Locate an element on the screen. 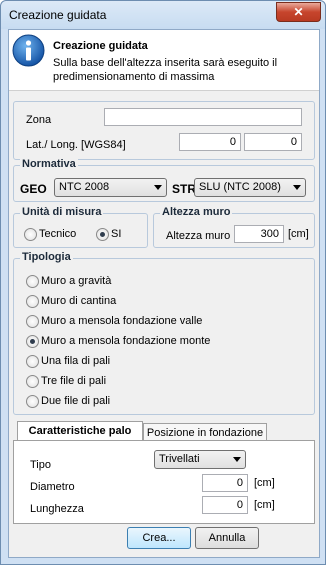 This screenshot has width=326, height=565. geo-select-value: NTC 2008 is located at coordinates (84, 187).